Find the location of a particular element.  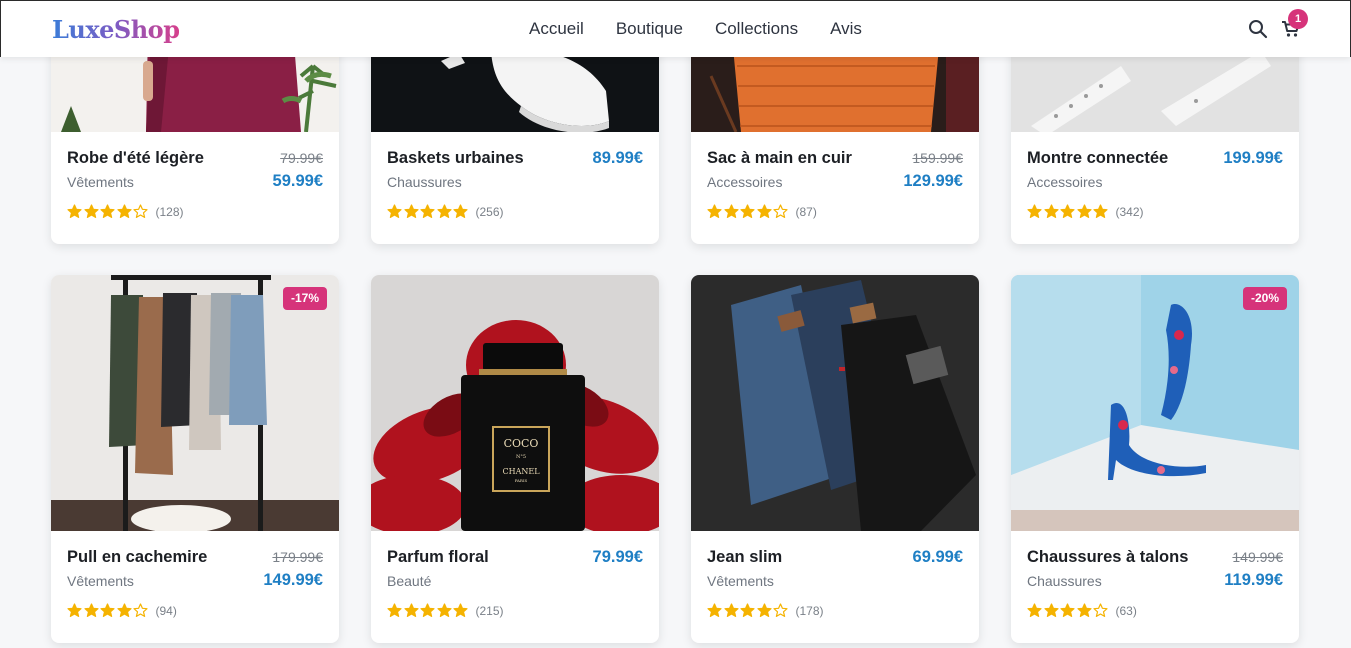

product-name: Montre connectée is located at coordinates (1097, 158).